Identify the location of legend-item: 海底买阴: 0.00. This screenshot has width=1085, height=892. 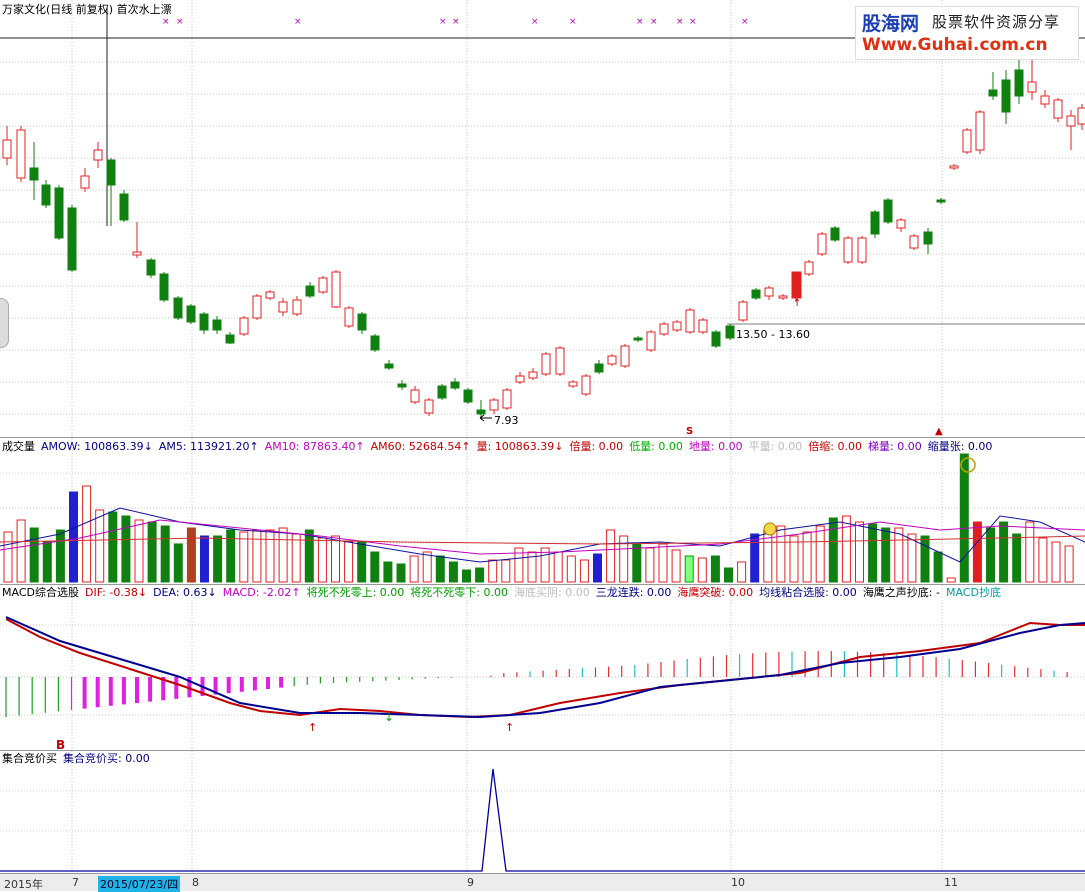
(552, 592).